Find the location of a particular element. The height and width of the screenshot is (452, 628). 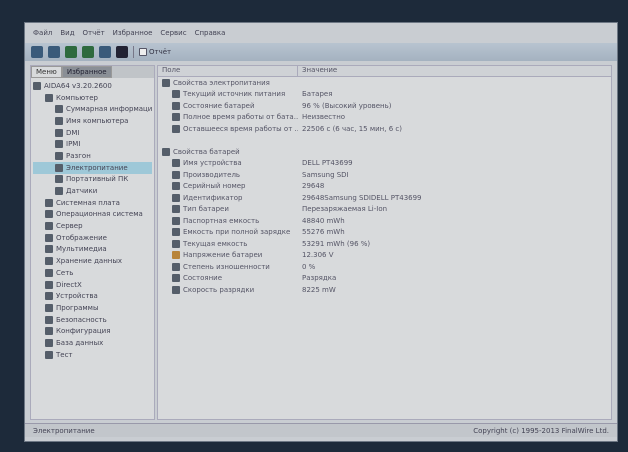

tree-item: Конфигурация is located at coordinates (92, 331).